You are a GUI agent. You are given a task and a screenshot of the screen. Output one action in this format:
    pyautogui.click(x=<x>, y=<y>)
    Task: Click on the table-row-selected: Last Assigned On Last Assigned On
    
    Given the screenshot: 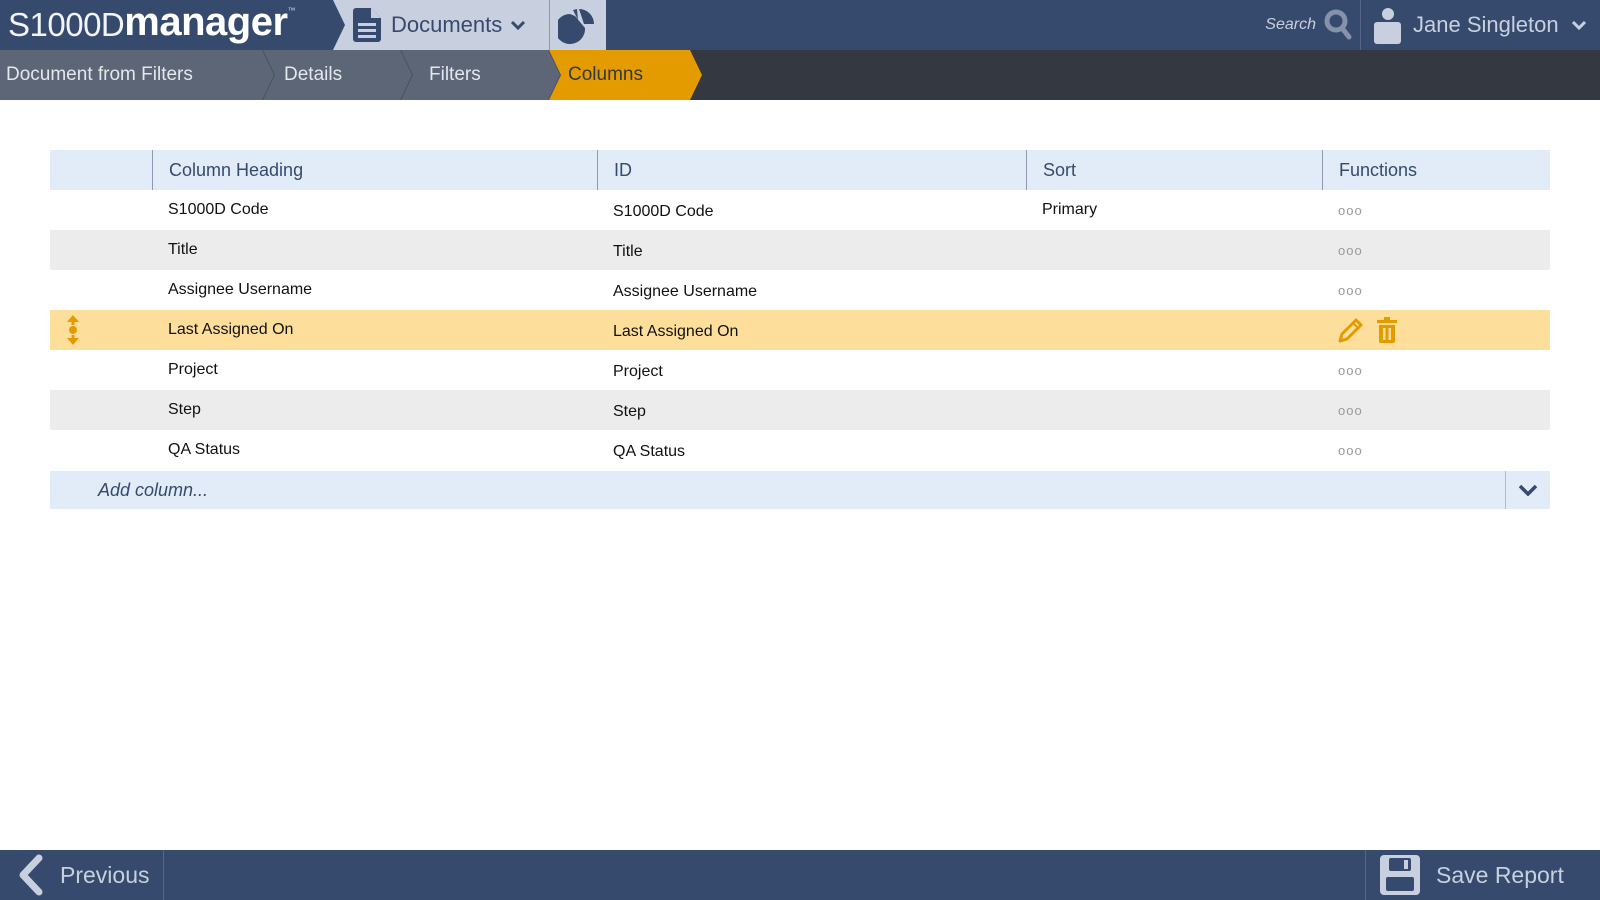 What is the action you would take?
    pyautogui.click(x=800, y=330)
    